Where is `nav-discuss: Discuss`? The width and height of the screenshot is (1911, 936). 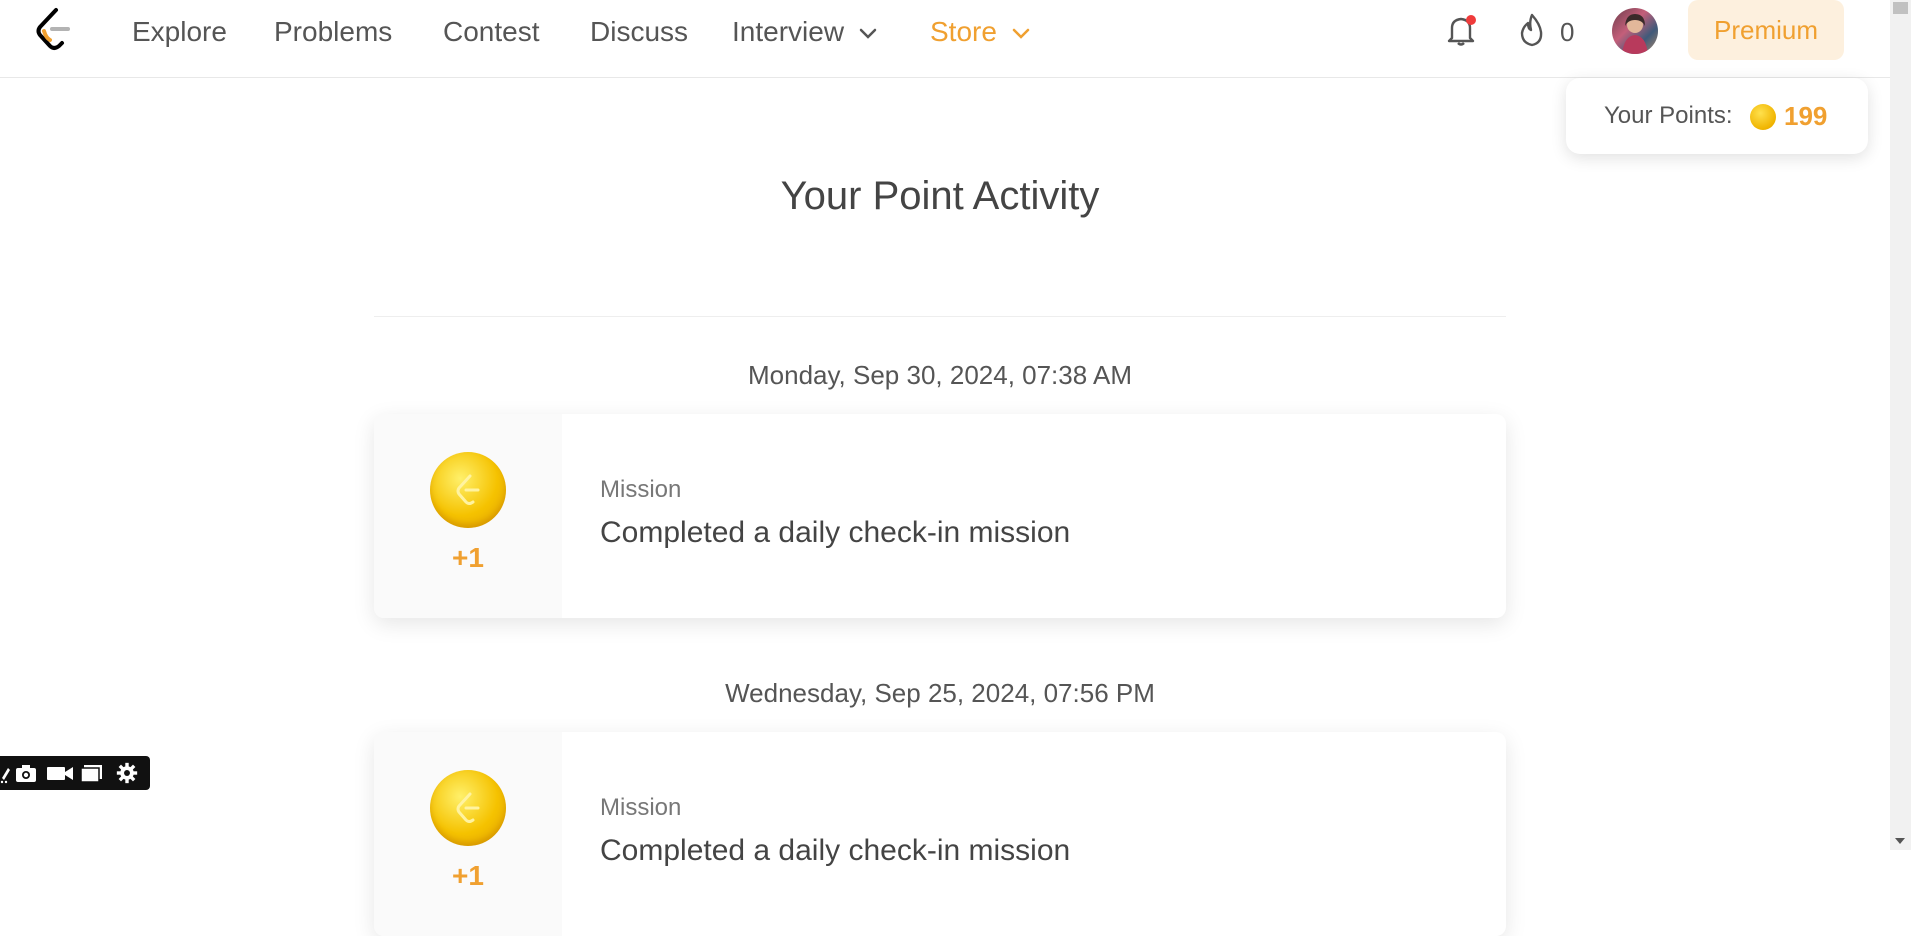
nav-discuss: Discuss is located at coordinates (639, 32).